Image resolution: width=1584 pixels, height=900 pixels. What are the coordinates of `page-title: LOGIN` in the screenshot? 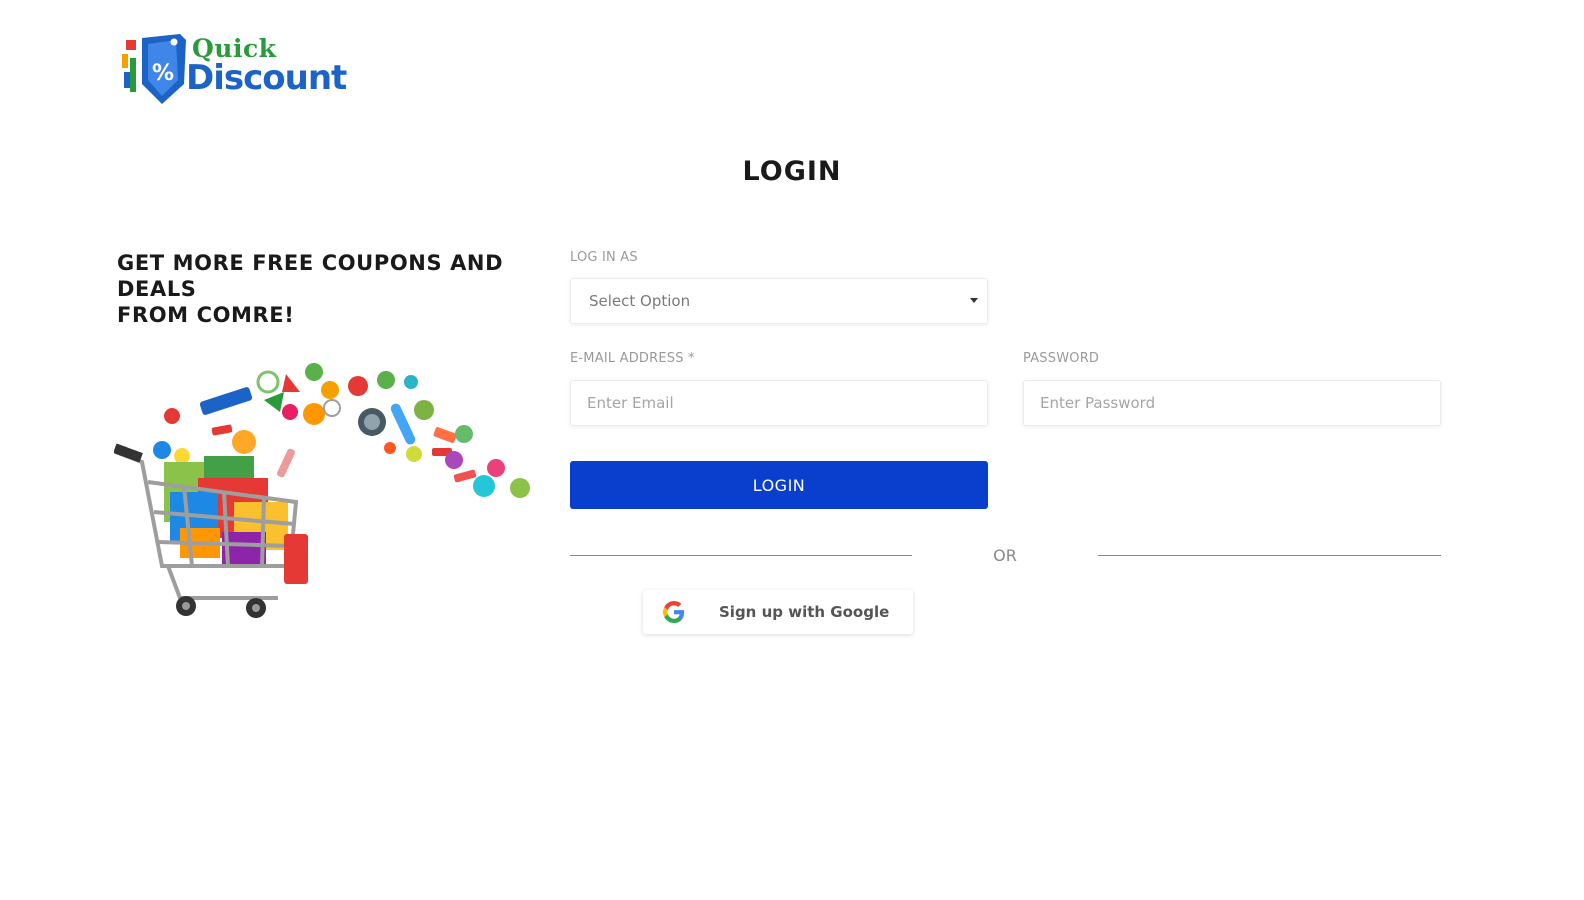 It's located at (792, 171).